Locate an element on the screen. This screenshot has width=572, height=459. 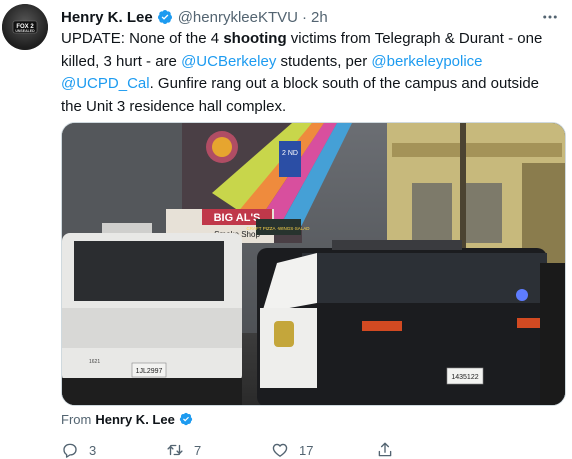
media-attribution: From Henry K. Lee is located at coordinates (127, 419).